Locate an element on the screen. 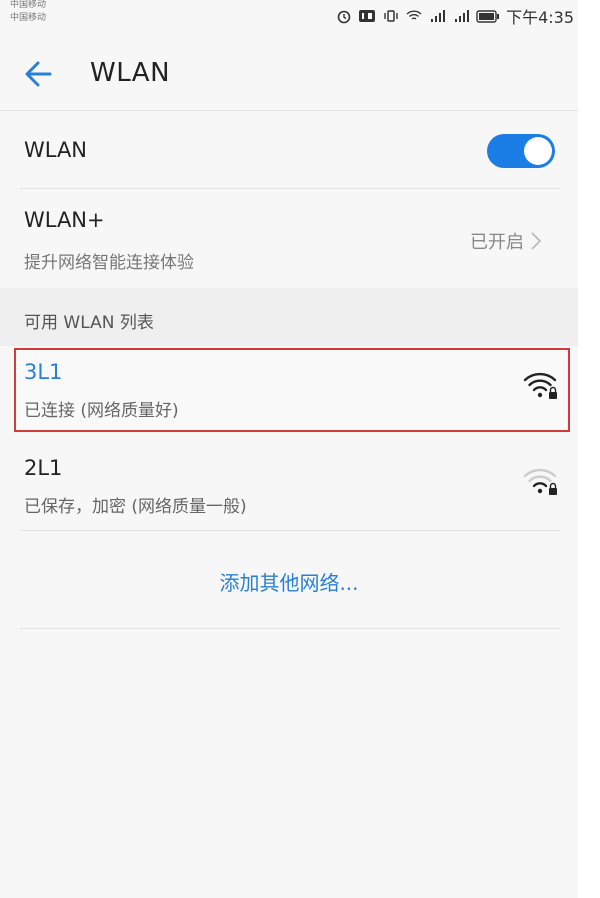  switch-knob is located at coordinates (538, 151).